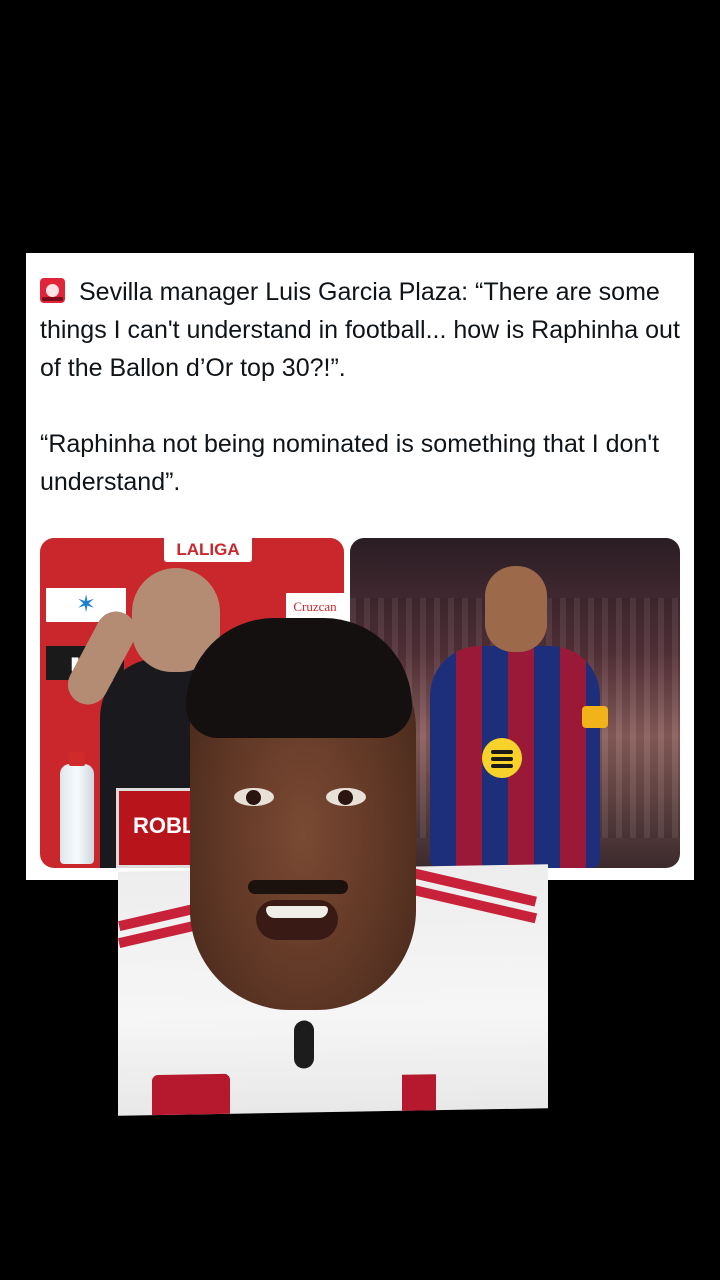  What do you see at coordinates (77, 808) in the screenshot?
I see `water-bottle-icon` at bounding box center [77, 808].